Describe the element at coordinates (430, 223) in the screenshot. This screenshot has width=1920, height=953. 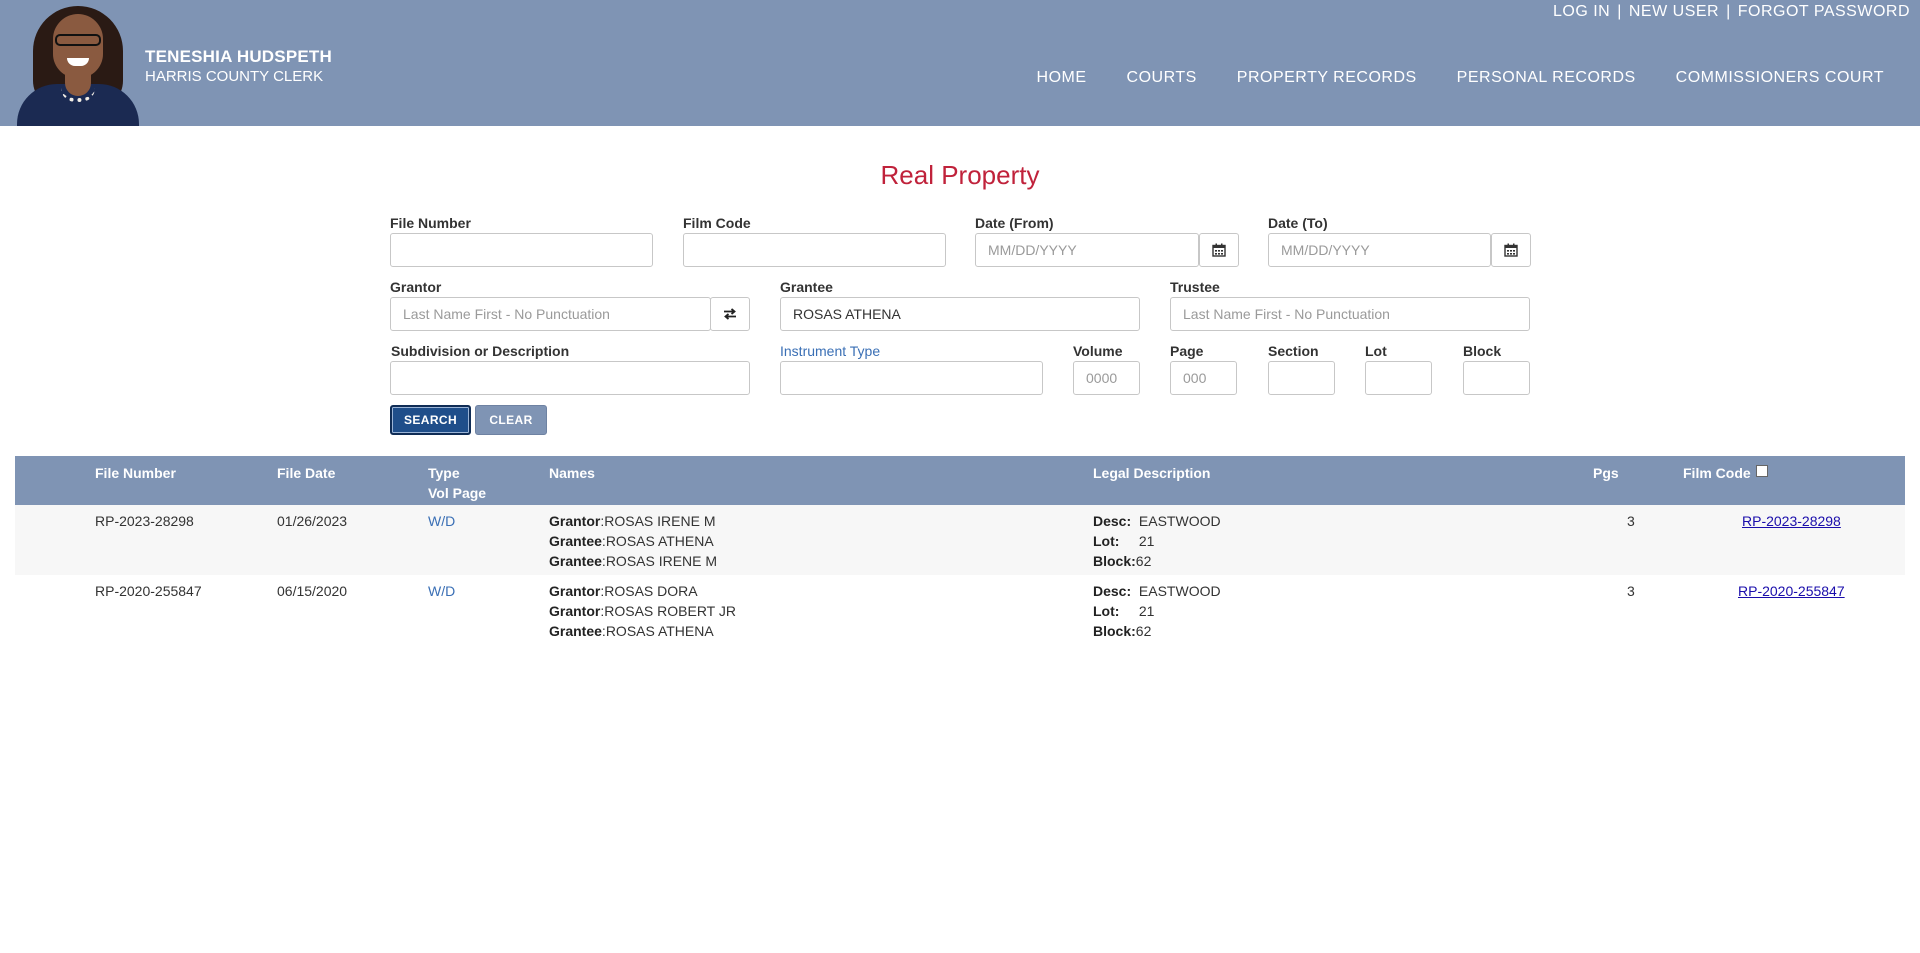
I see `file-number-label: File Number` at that location.